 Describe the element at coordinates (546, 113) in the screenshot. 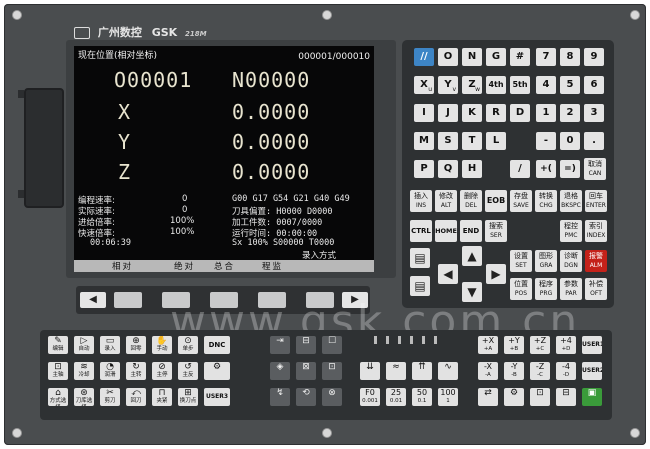

I see `key-1: 1` at that location.